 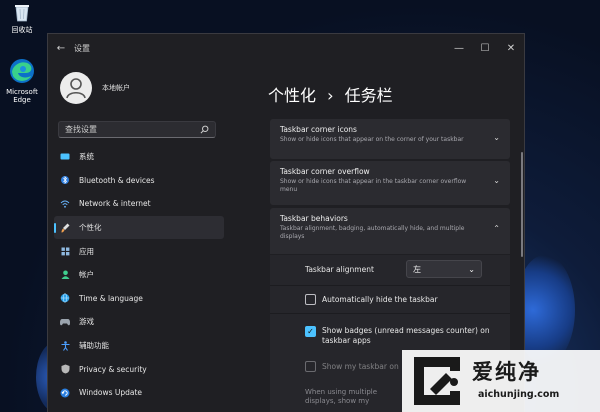 What do you see at coordinates (95, 88) in the screenshot?
I see `profile-card: 本地帐户` at bounding box center [95, 88].